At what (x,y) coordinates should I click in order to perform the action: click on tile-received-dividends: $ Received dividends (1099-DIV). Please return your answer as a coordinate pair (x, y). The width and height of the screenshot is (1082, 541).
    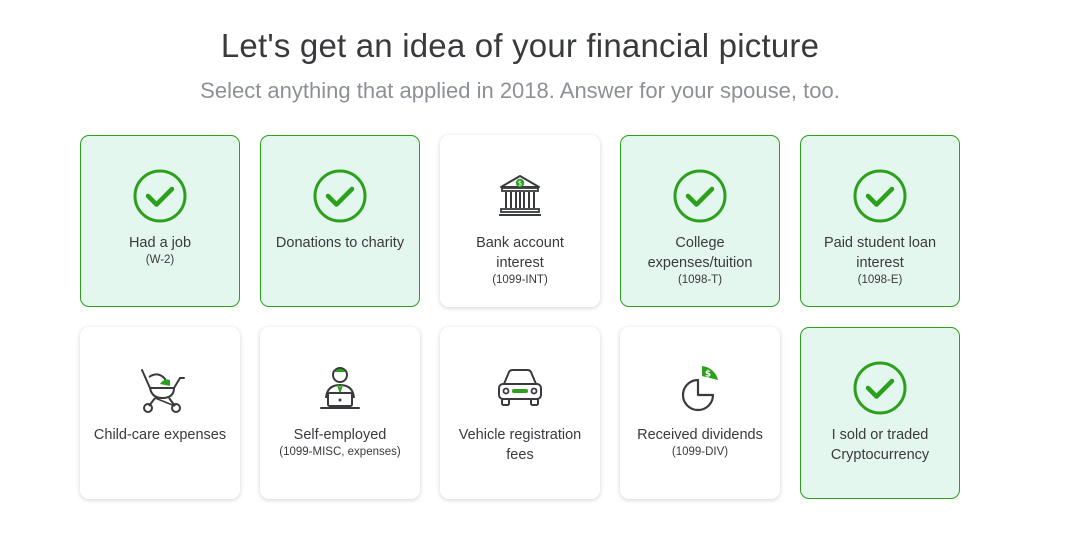
    Looking at the image, I should click on (700, 413).